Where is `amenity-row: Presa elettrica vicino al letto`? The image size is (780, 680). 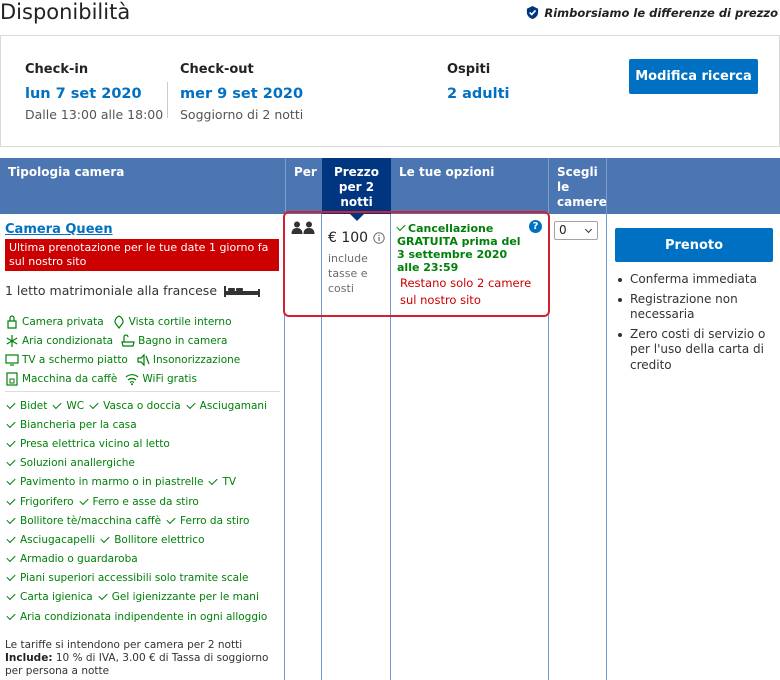 amenity-row: Presa elettrica vicino al letto is located at coordinates (144, 443).